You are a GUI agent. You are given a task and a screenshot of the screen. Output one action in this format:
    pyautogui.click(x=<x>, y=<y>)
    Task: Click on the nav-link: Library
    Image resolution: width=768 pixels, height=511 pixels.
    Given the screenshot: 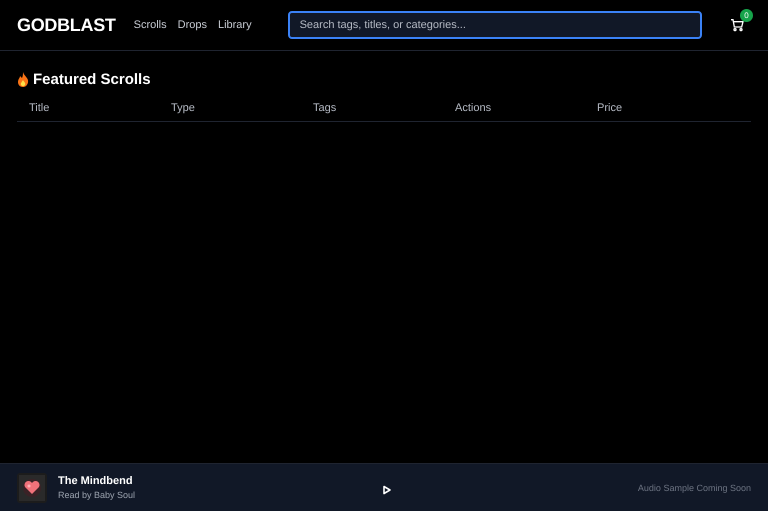 What is the action you would take?
    pyautogui.click(x=235, y=25)
    